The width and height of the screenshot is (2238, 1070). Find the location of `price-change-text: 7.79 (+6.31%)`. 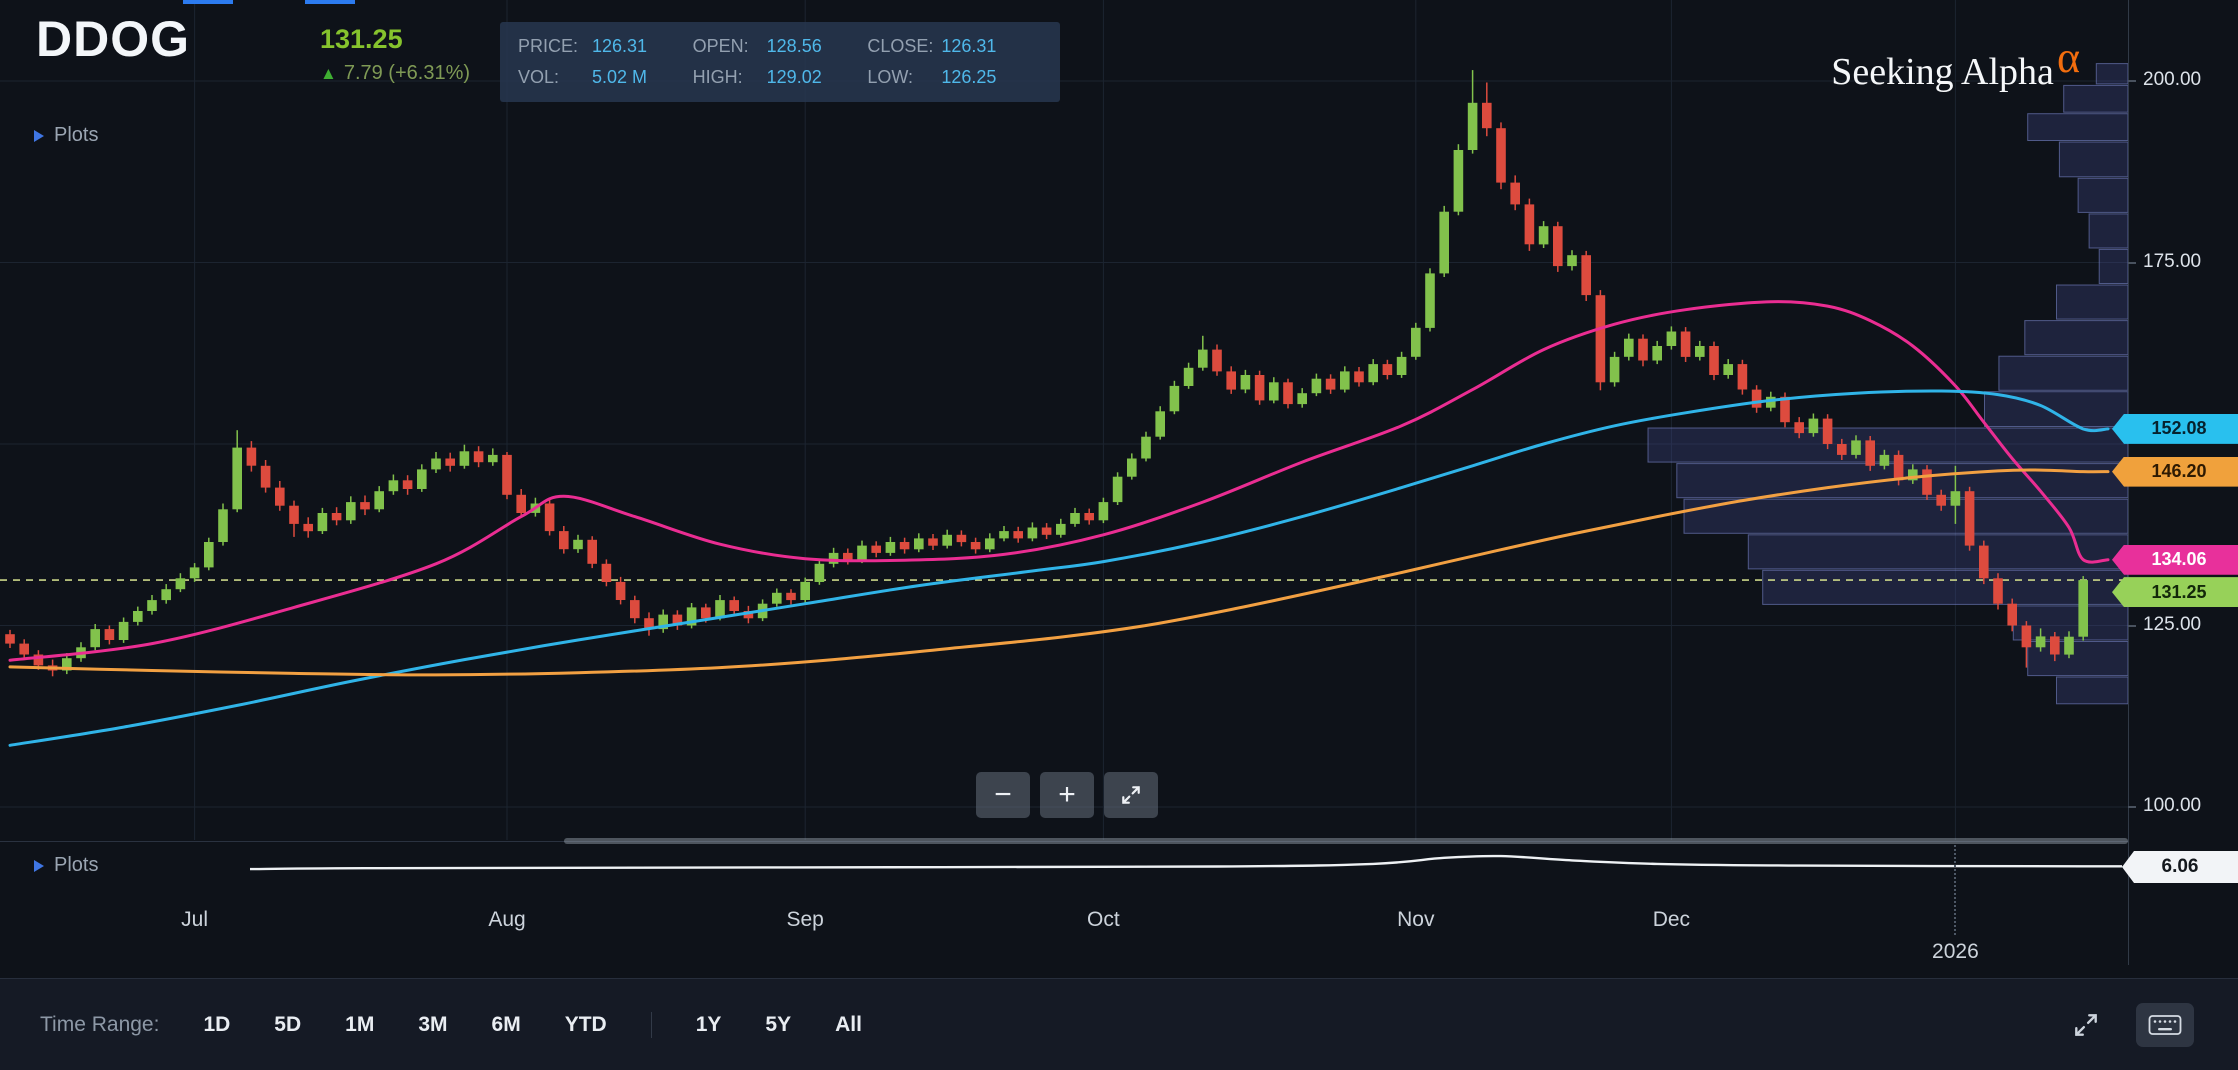

price-change-text: 7.79 (+6.31%) is located at coordinates (407, 73).